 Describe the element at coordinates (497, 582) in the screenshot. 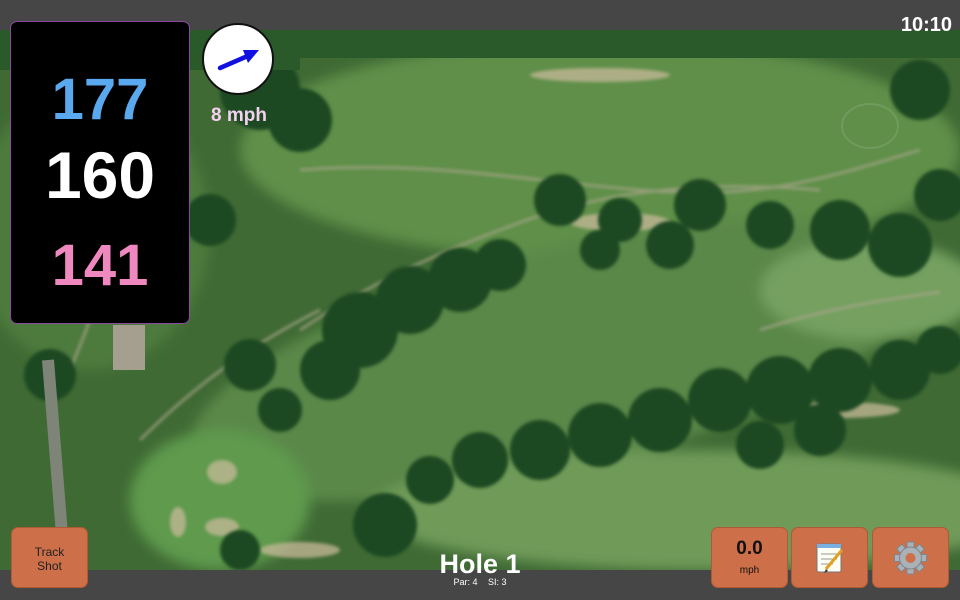

I see `hole-stroke-index: SI: 3` at that location.